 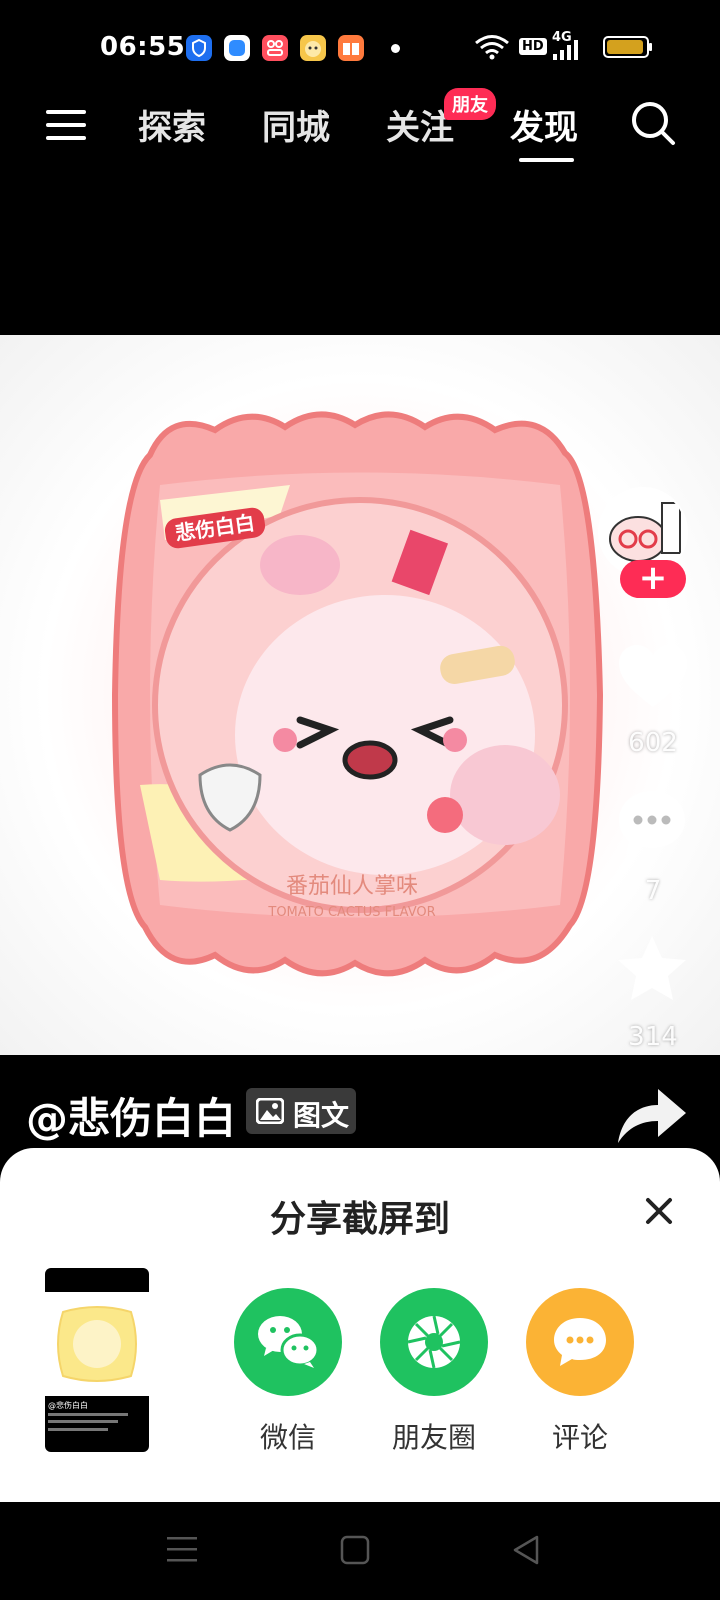 I want to click on blue-app-icon, so click(x=237, y=48).